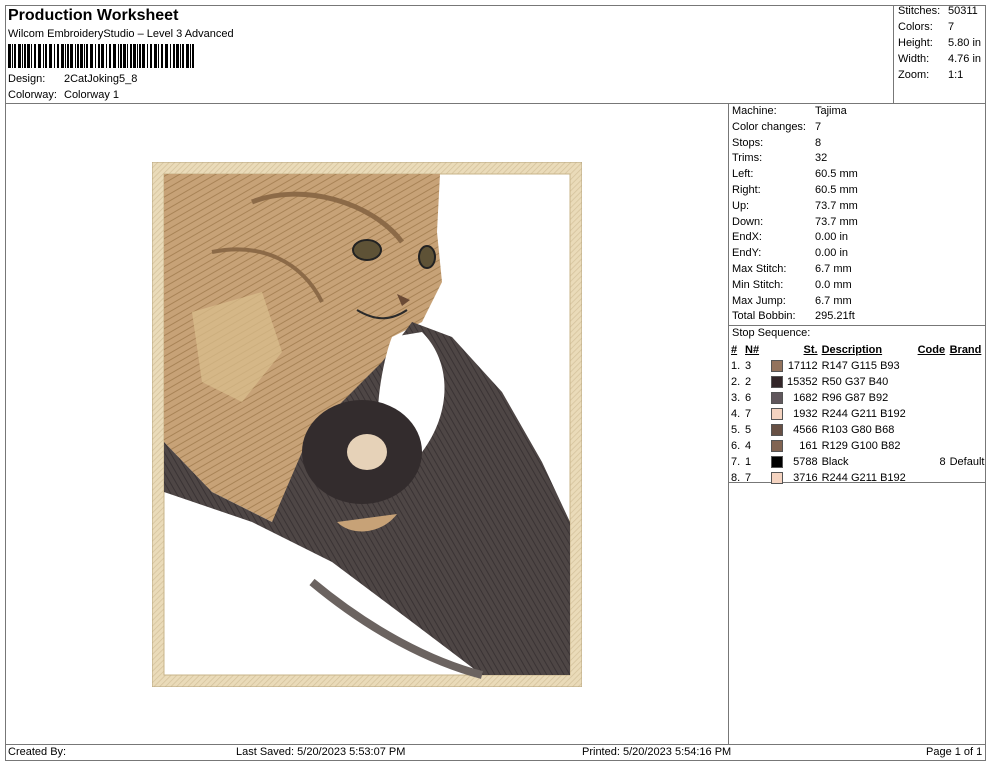 This screenshot has width=990, height=762. Describe the element at coordinates (759, 269) in the screenshot. I see `machine-label: Max Stitch:` at that location.